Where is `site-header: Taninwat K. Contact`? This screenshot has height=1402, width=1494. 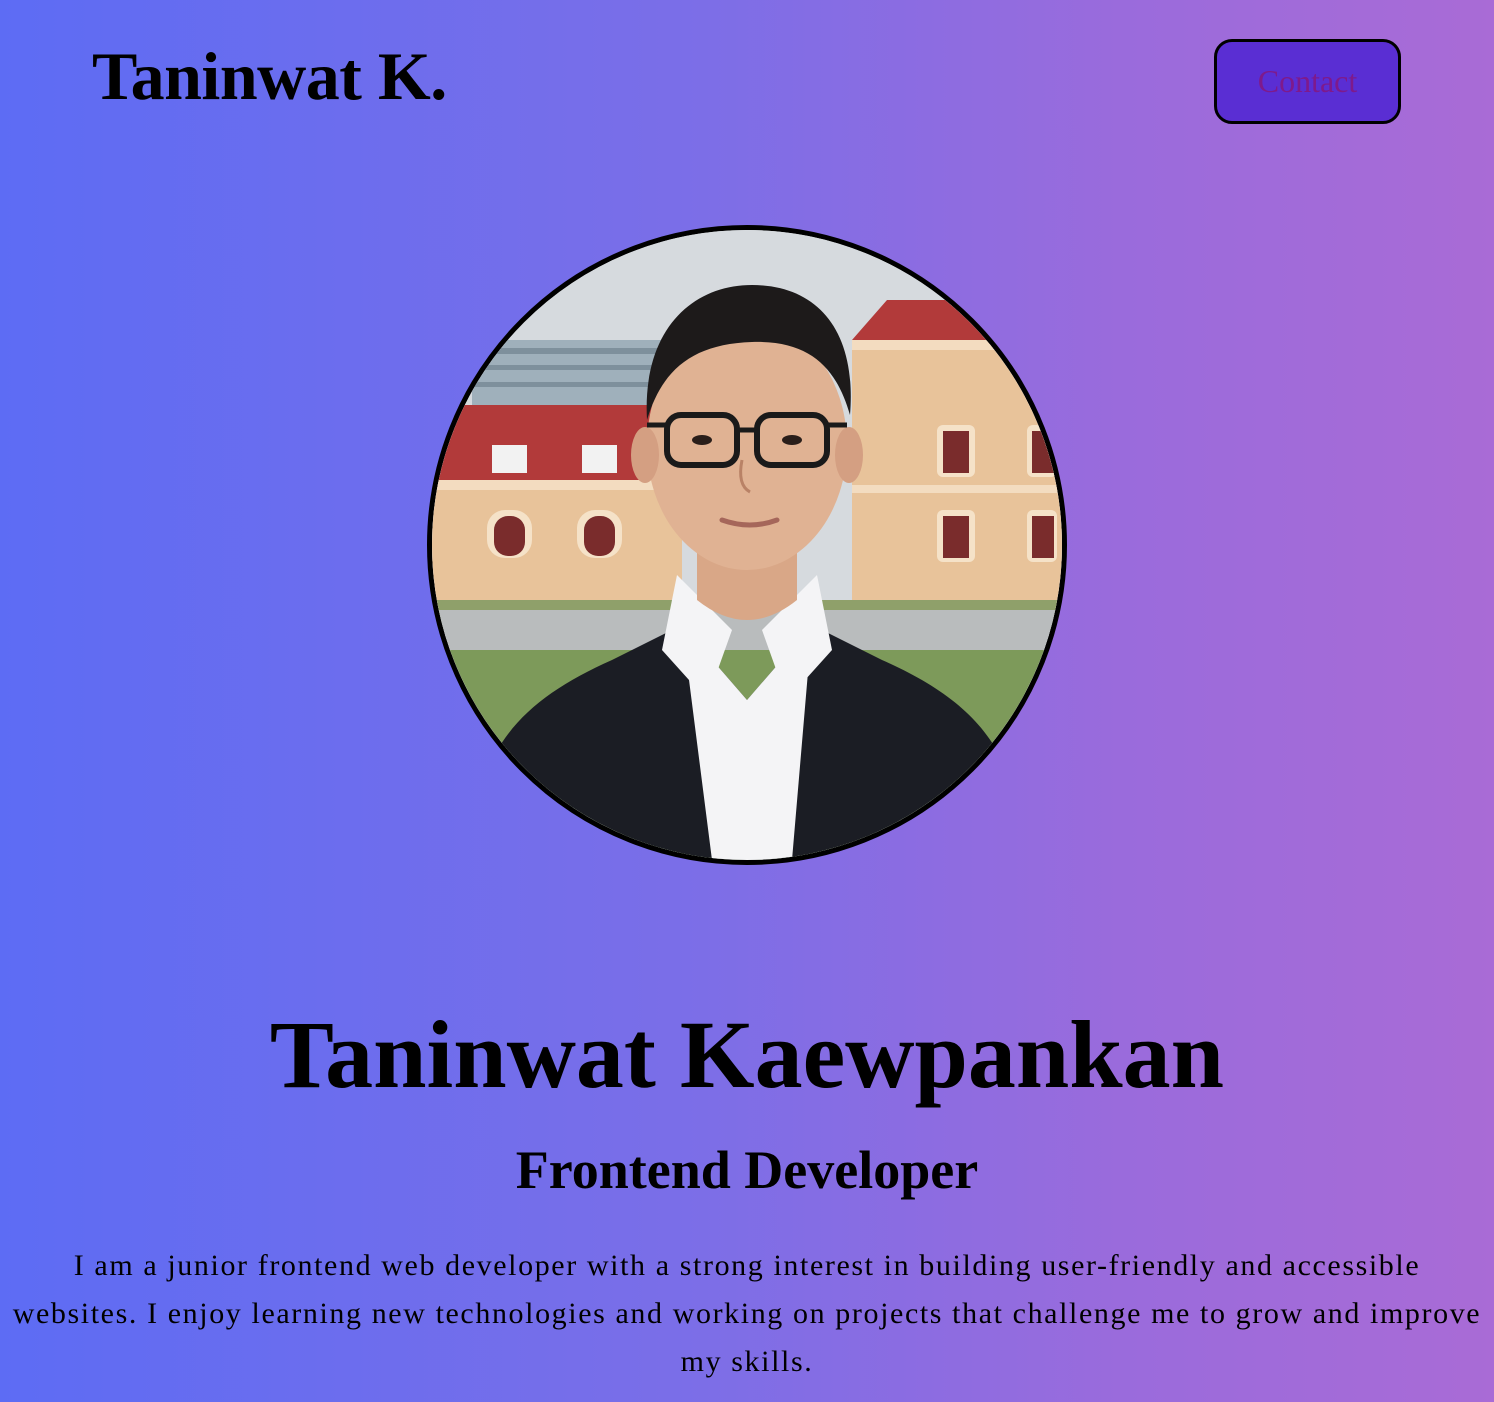
site-header: Taninwat K. Contact is located at coordinates (747, 80).